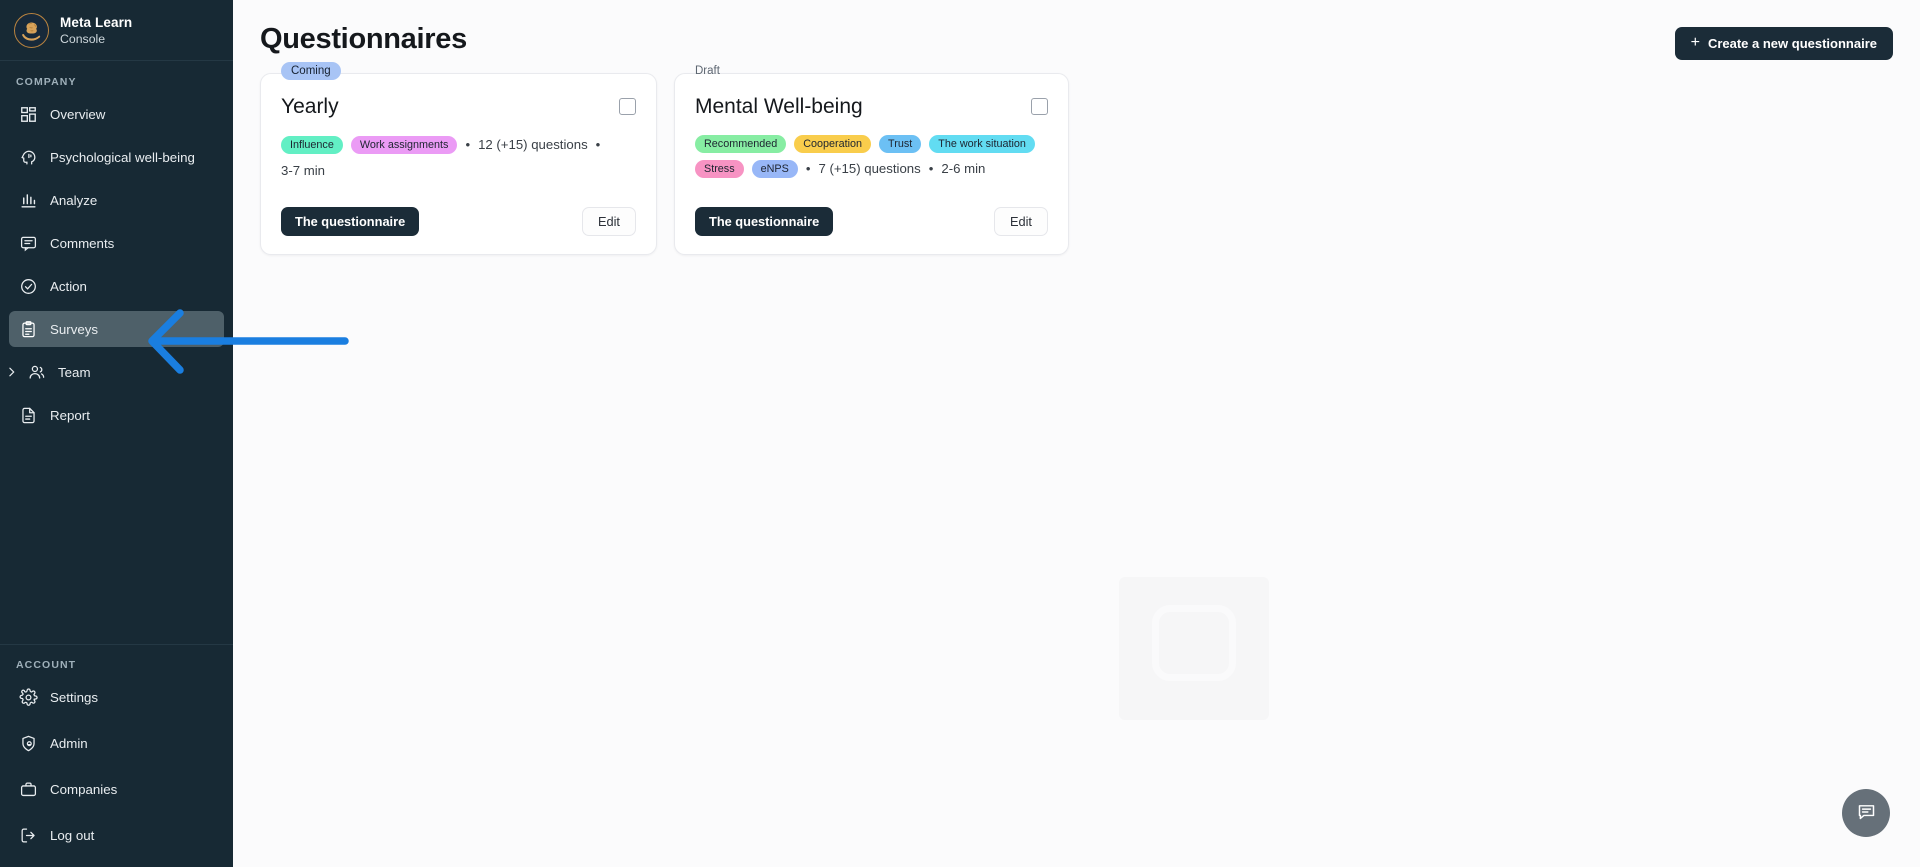 This screenshot has width=1920, height=867. I want to click on sidebar-item-label: Analyze, so click(74, 200).